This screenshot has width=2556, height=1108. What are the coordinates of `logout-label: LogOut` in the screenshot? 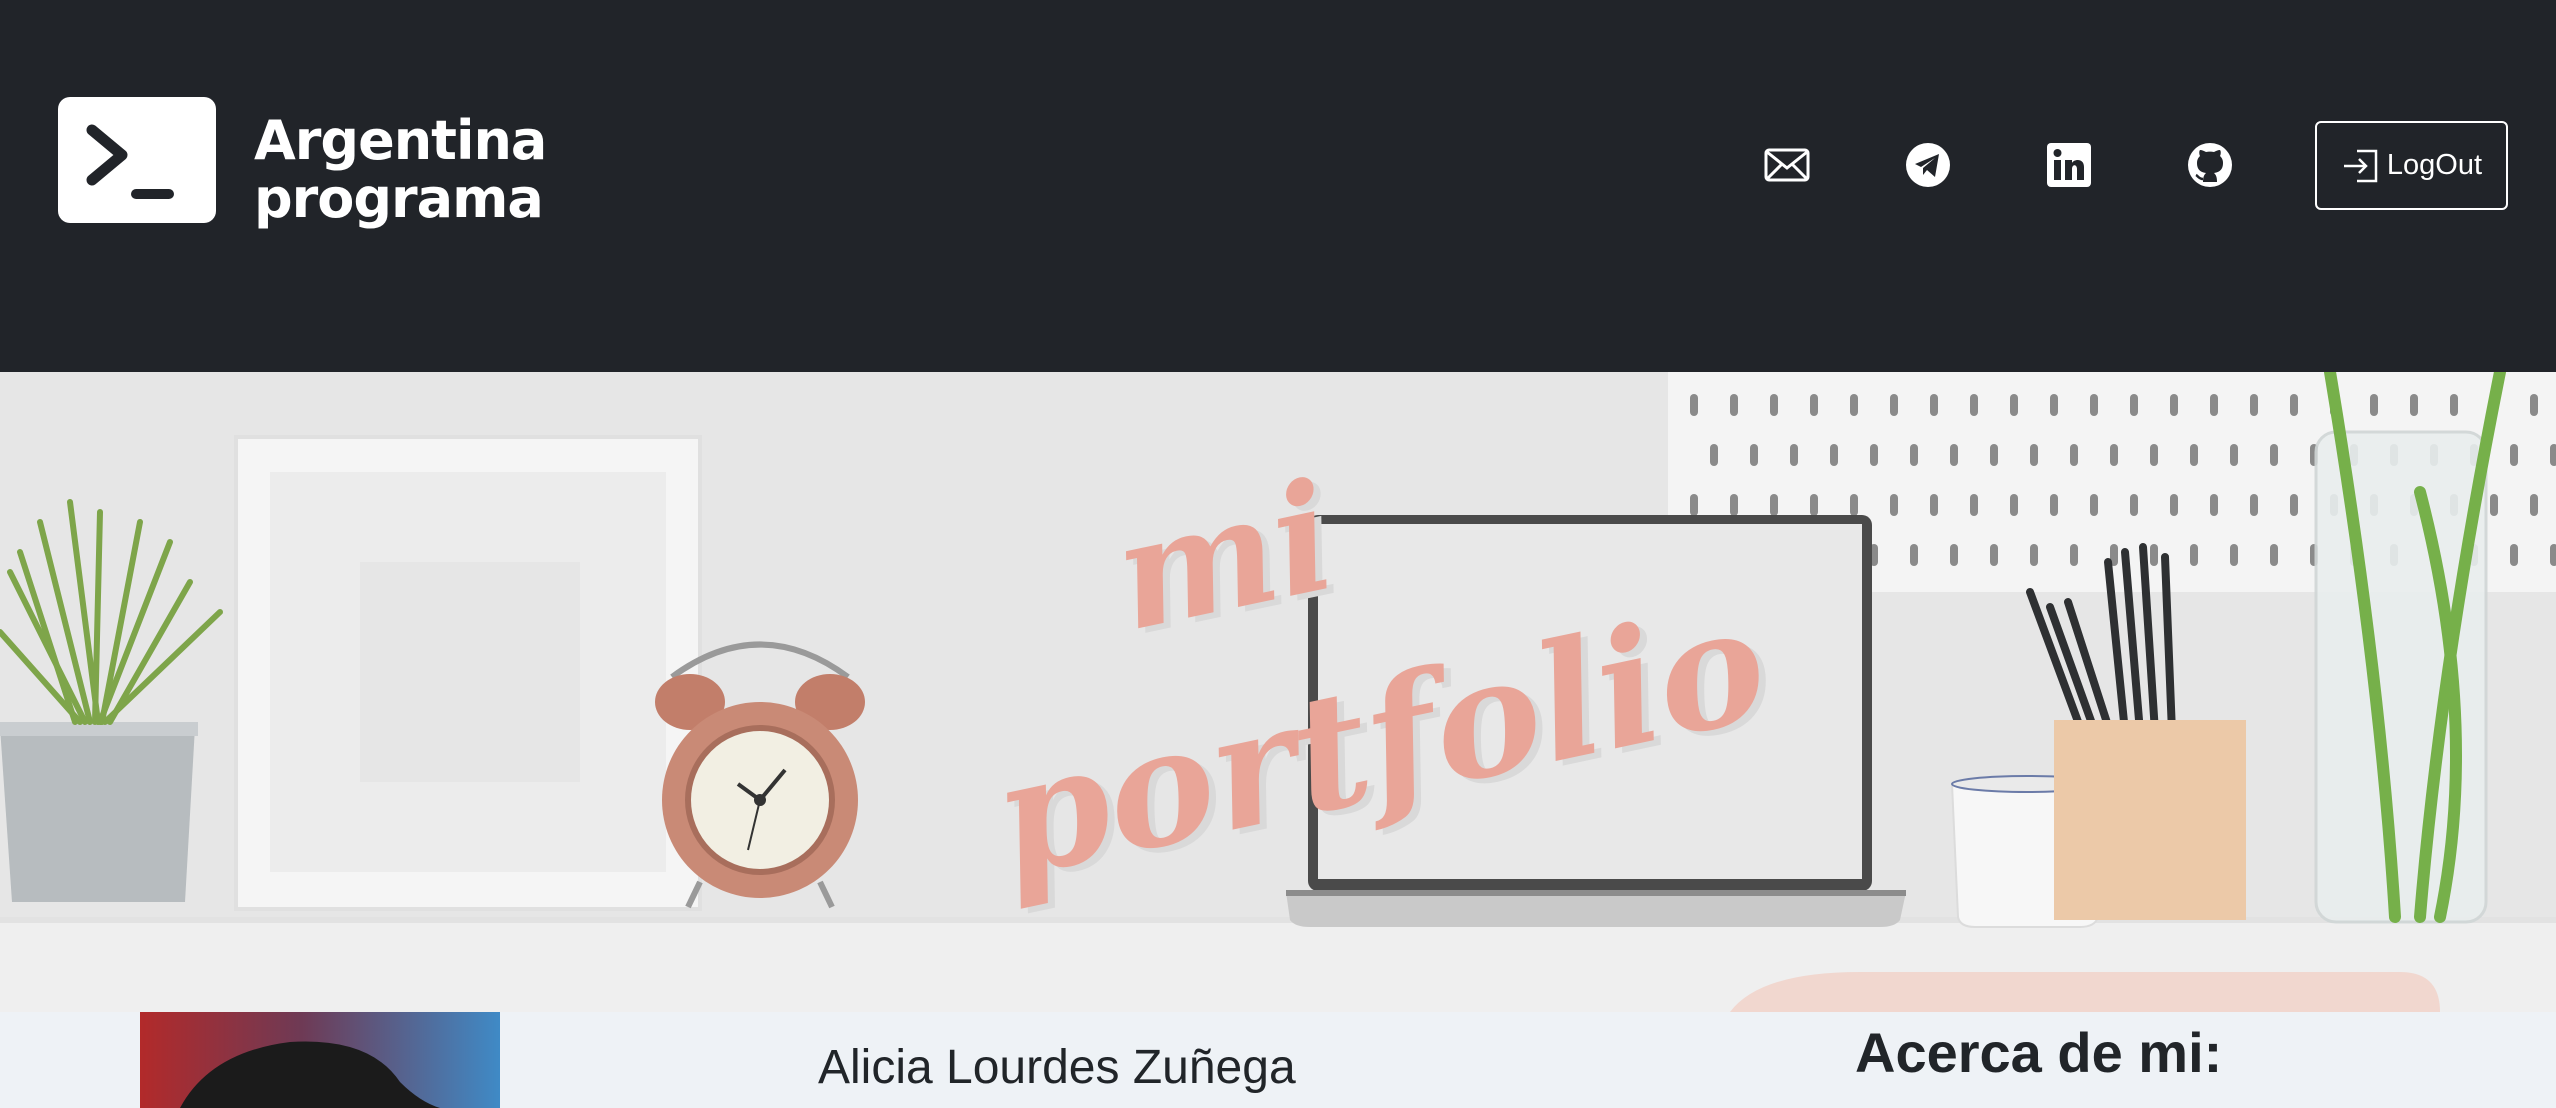 It's located at (2434, 165).